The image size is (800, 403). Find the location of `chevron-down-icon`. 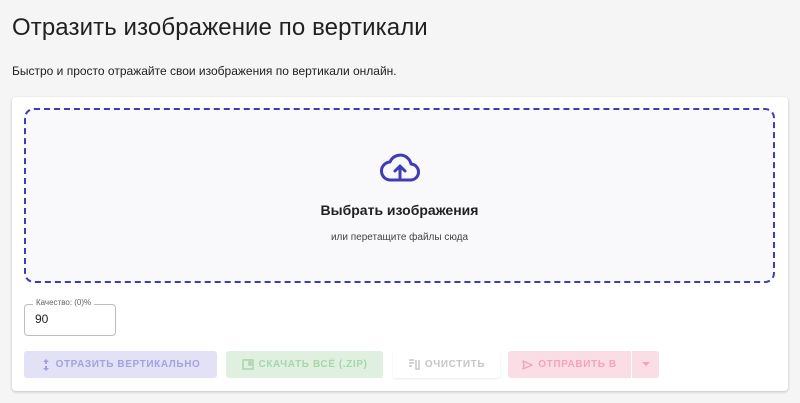

chevron-down-icon is located at coordinates (645, 364).